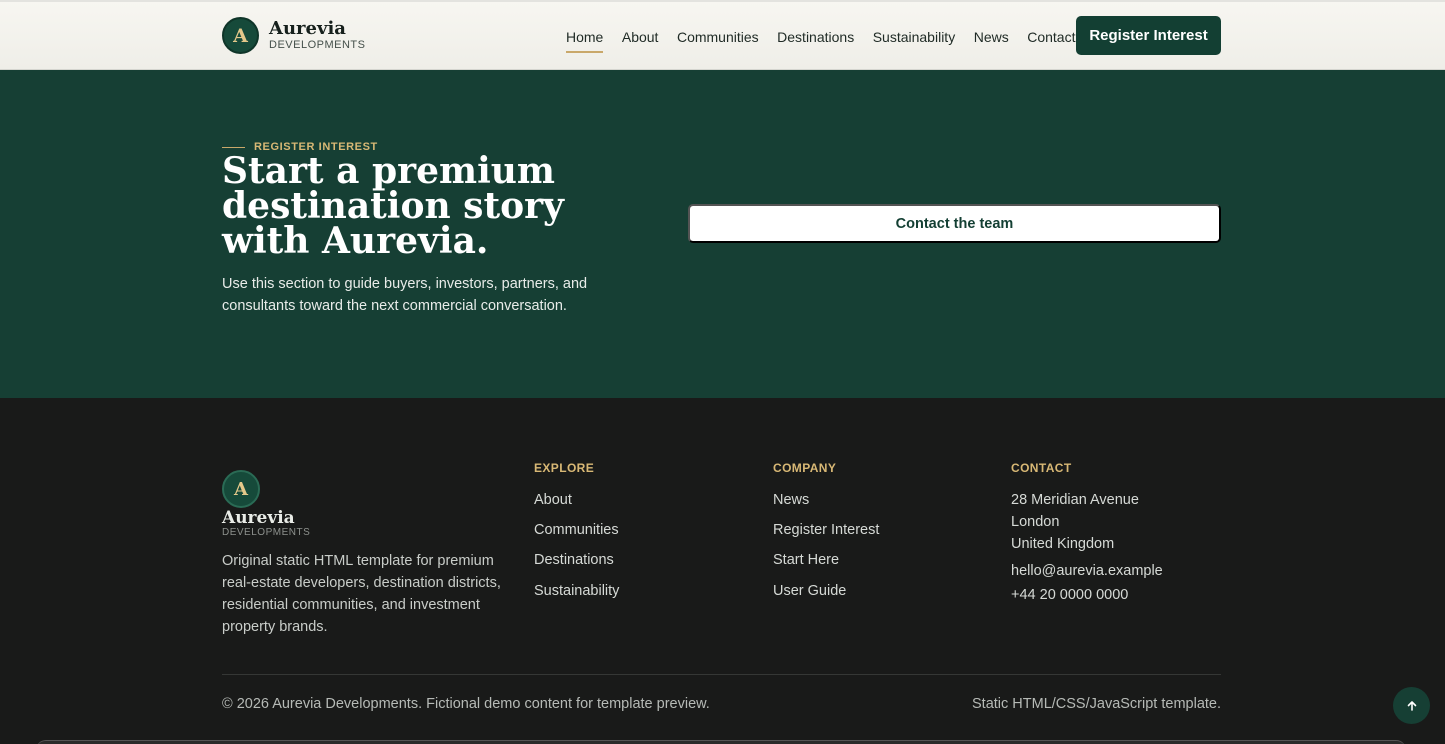  I want to click on address-line: 28 Meridian Avenue, so click(1075, 500).